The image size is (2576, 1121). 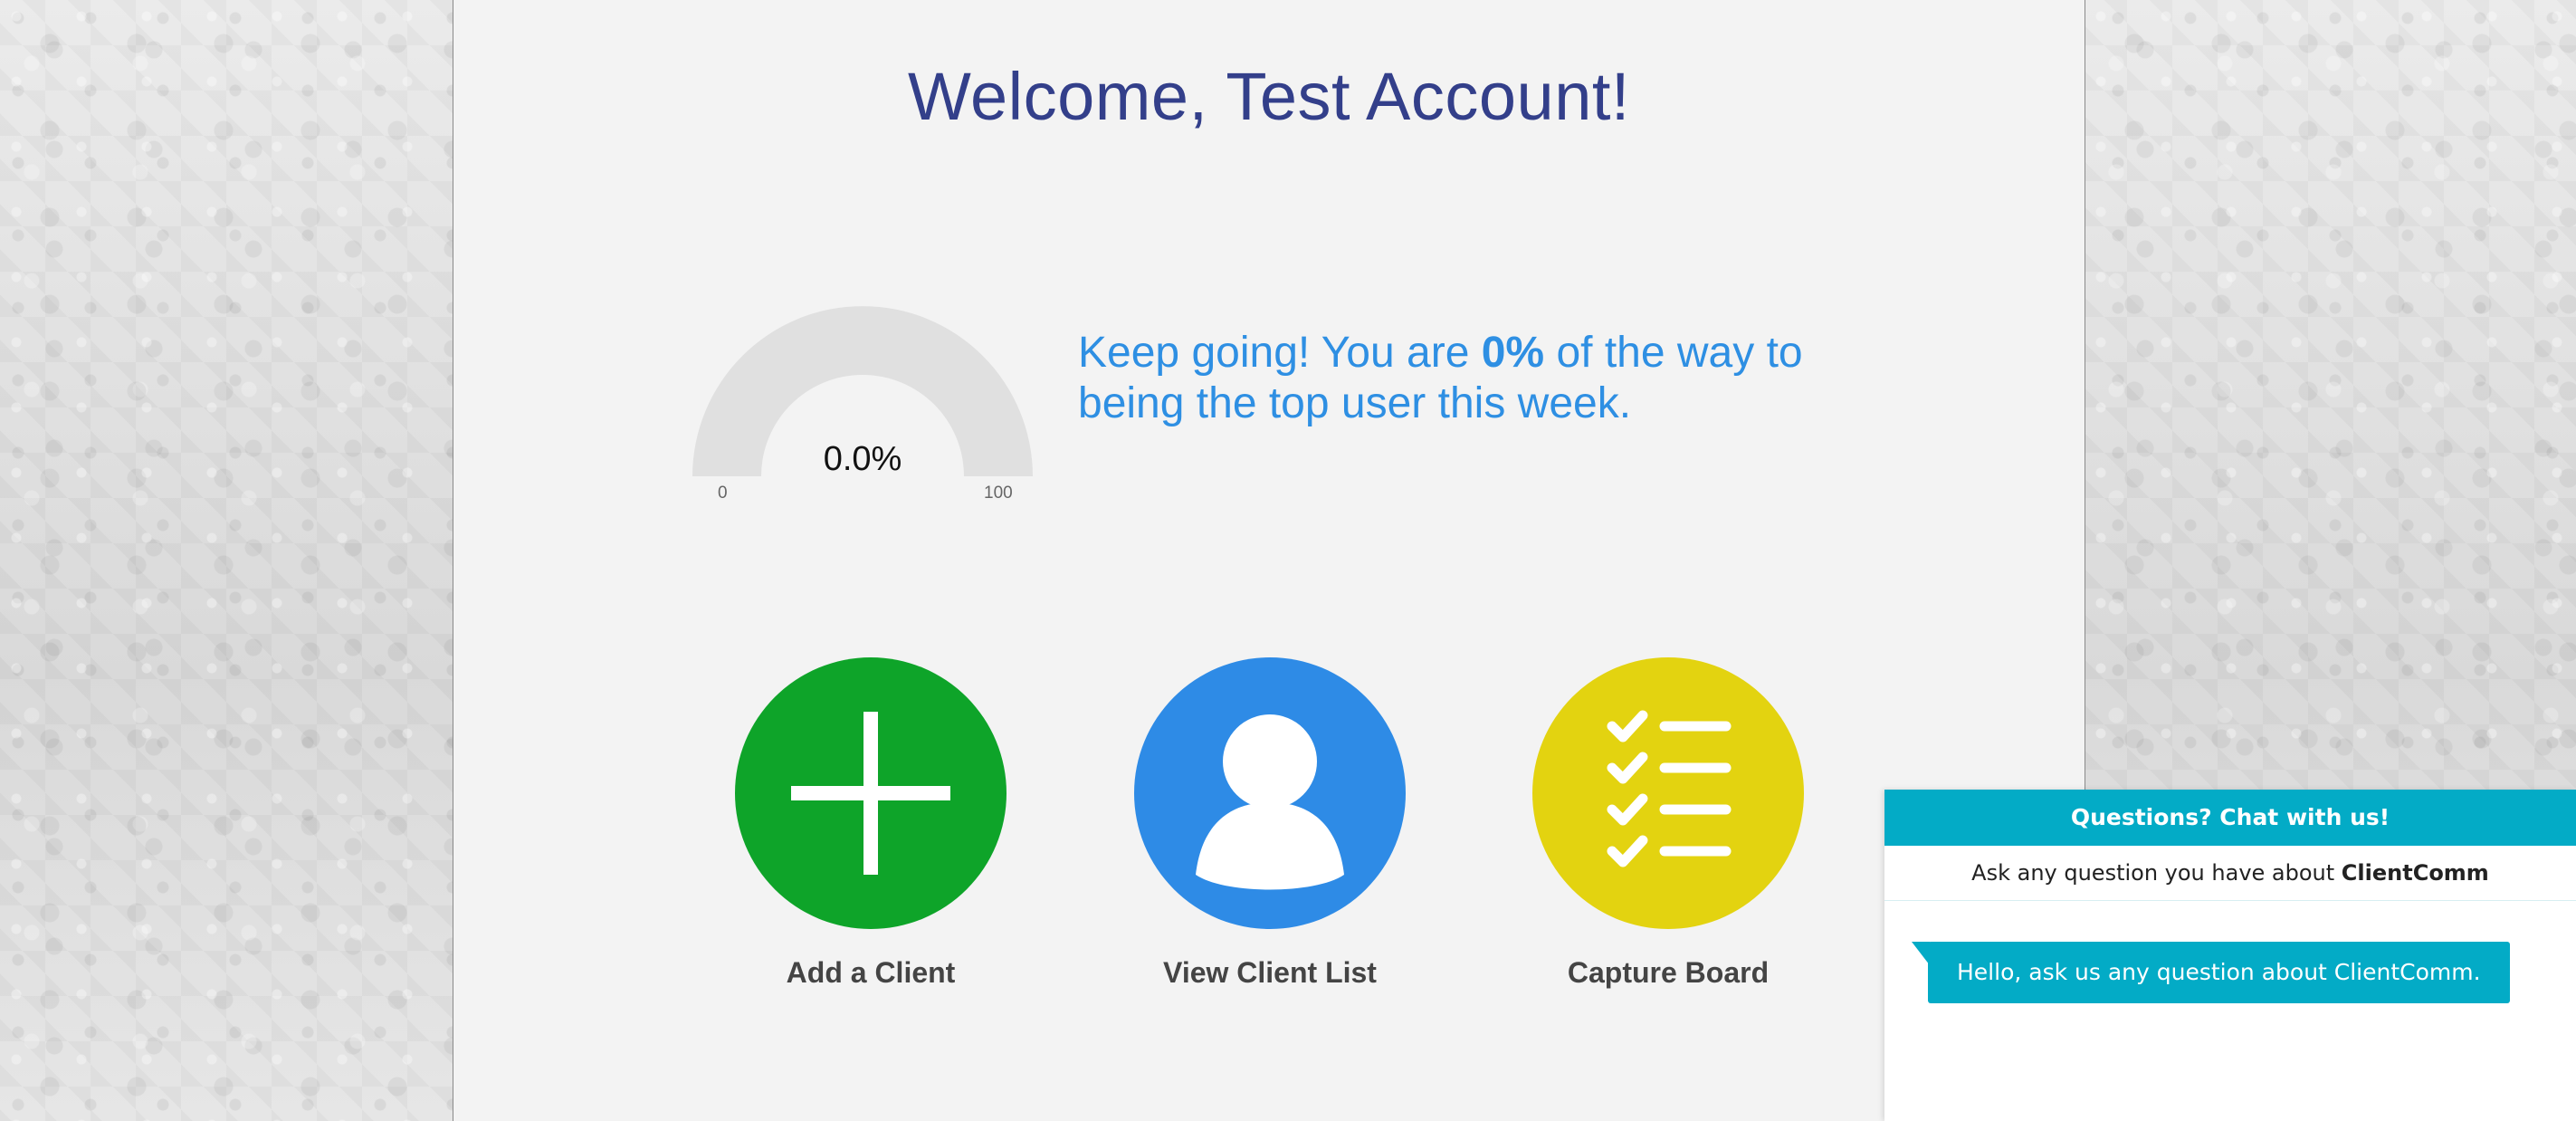 What do you see at coordinates (1670, 788) in the screenshot?
I see `checklist-icon` at bounding box center [1670, 788].